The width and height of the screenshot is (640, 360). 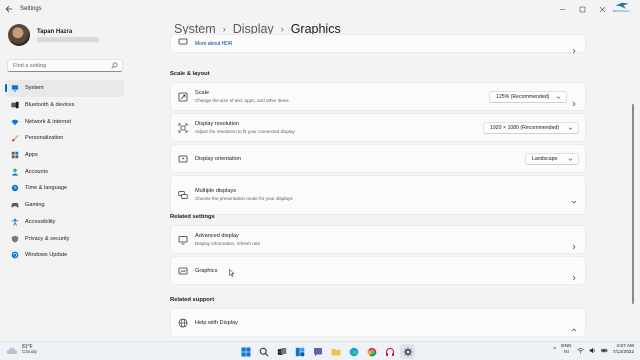 I want to click on chrome-button, so click(x=371, y=351).